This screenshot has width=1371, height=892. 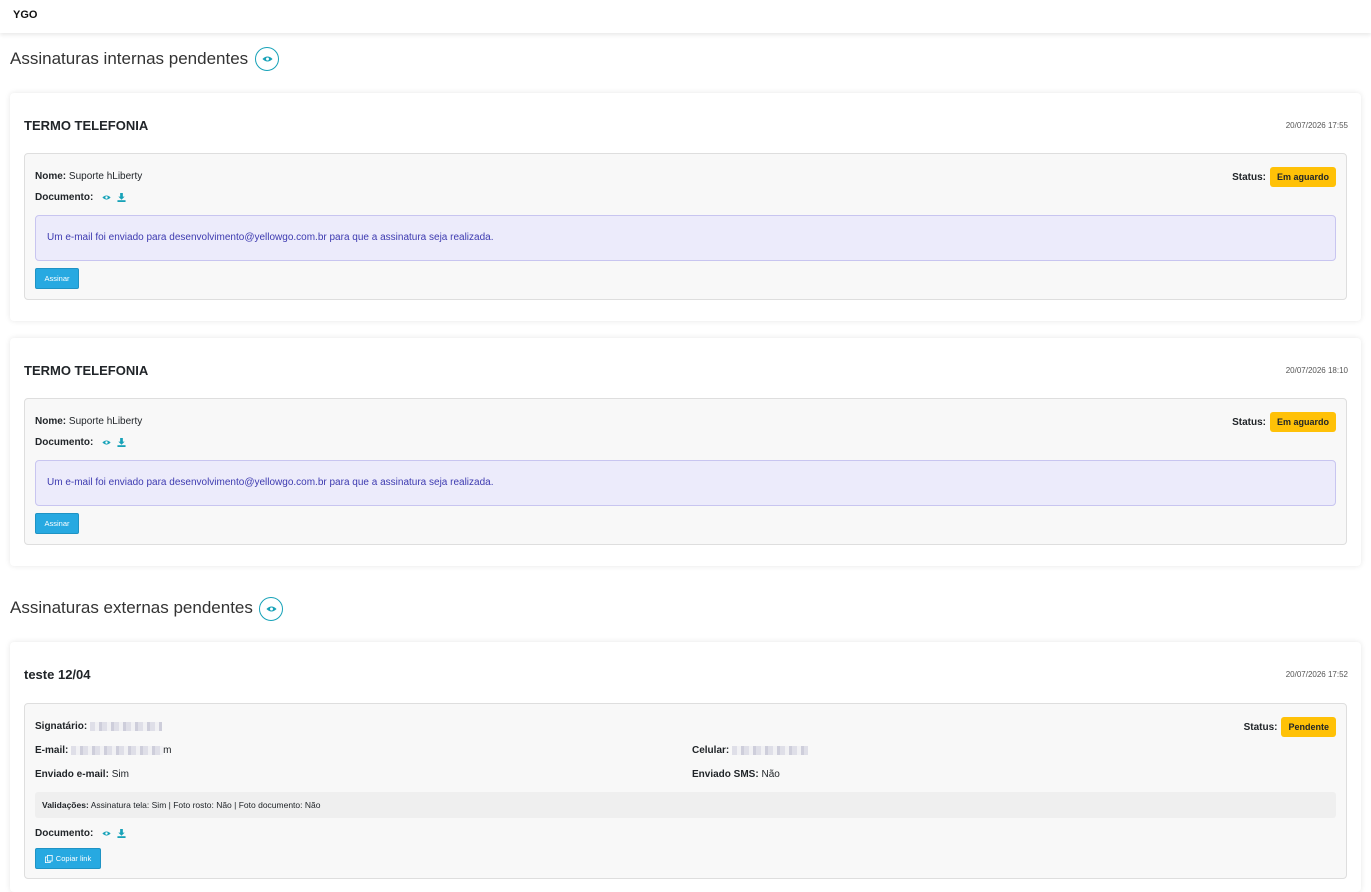 I want to click on card-date: 20/07/2026 17:52, so click(x=1316, y=674).